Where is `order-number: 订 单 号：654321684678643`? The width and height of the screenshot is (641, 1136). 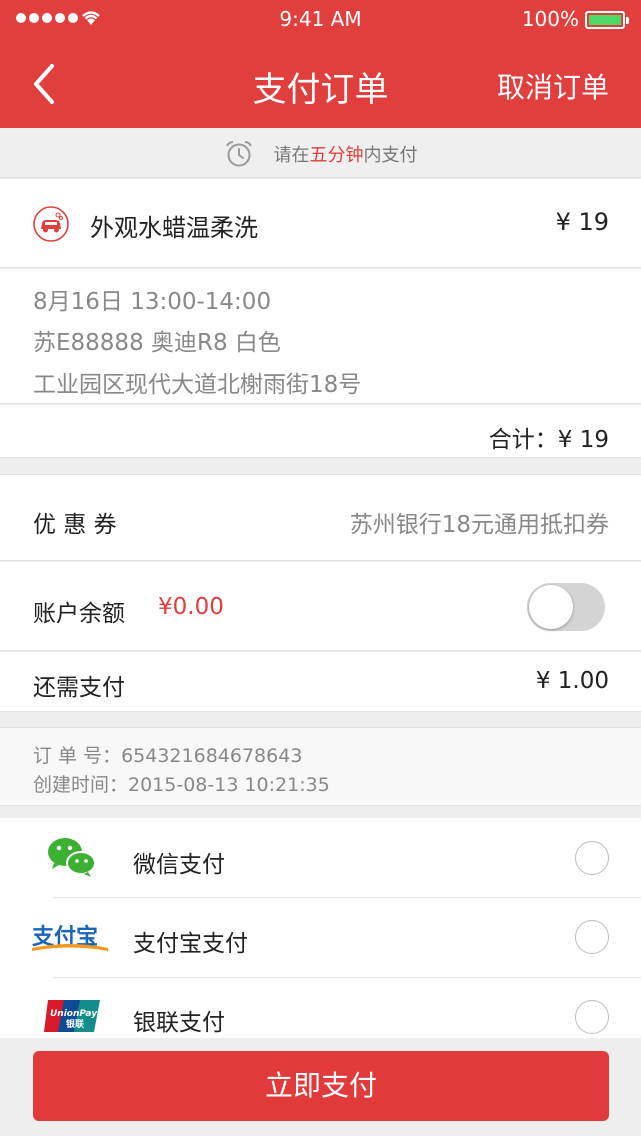 order-number: 订 单 号：654321684678643 is located at coordinates (168, 756).